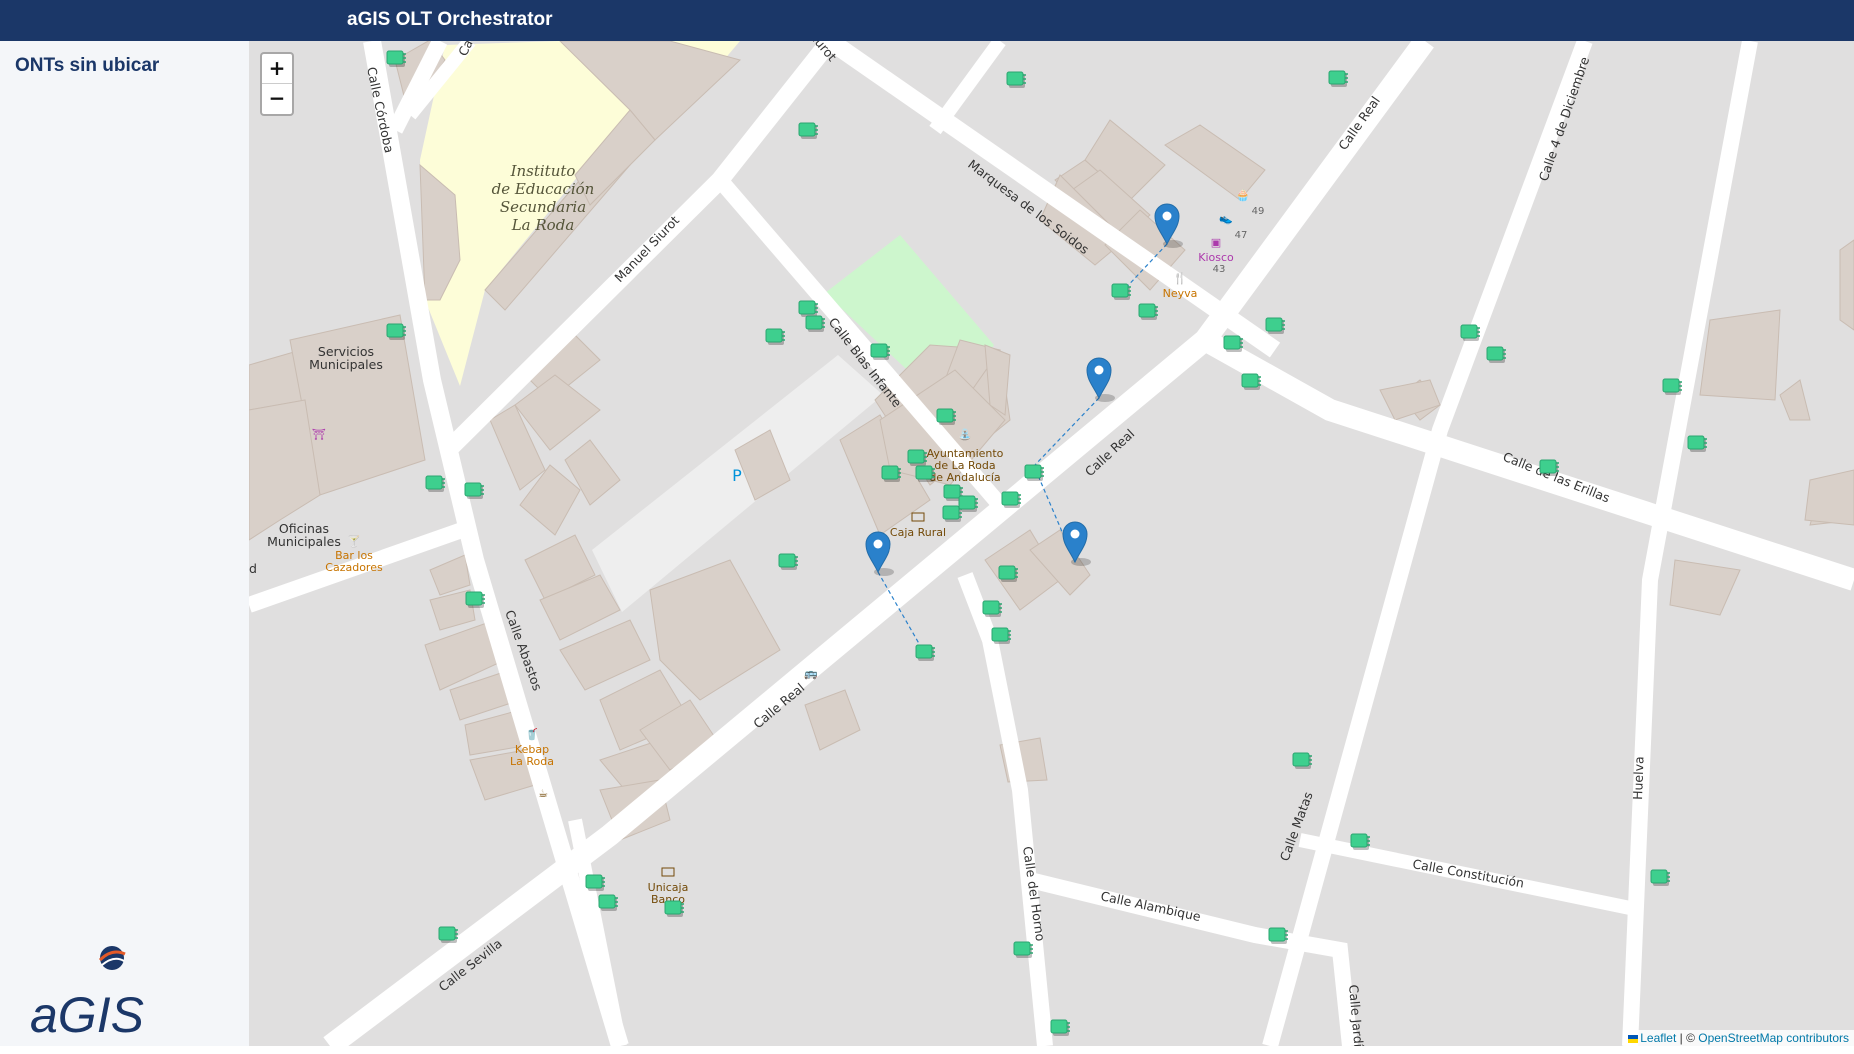  I want to click on town-hall-icon: ⛲, so click(965, 434).